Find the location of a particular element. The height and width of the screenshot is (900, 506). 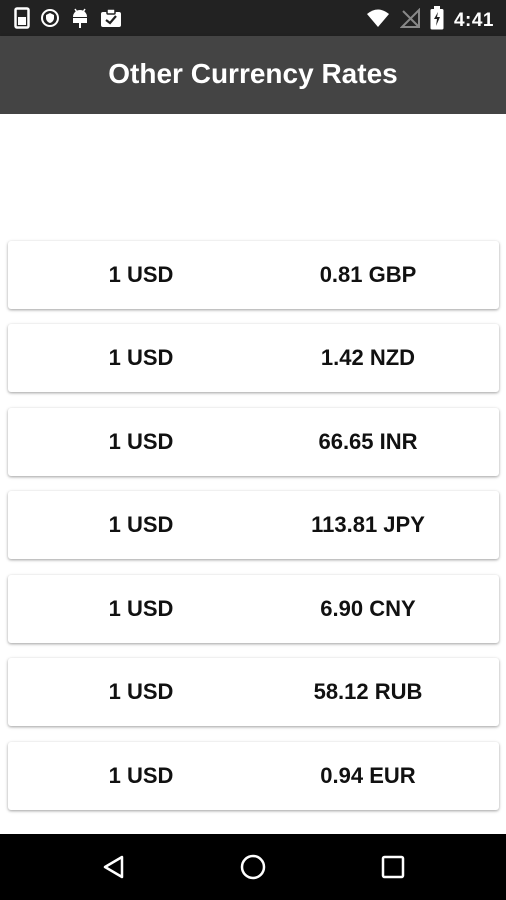

home-icon is located at coordinates (253, 867).